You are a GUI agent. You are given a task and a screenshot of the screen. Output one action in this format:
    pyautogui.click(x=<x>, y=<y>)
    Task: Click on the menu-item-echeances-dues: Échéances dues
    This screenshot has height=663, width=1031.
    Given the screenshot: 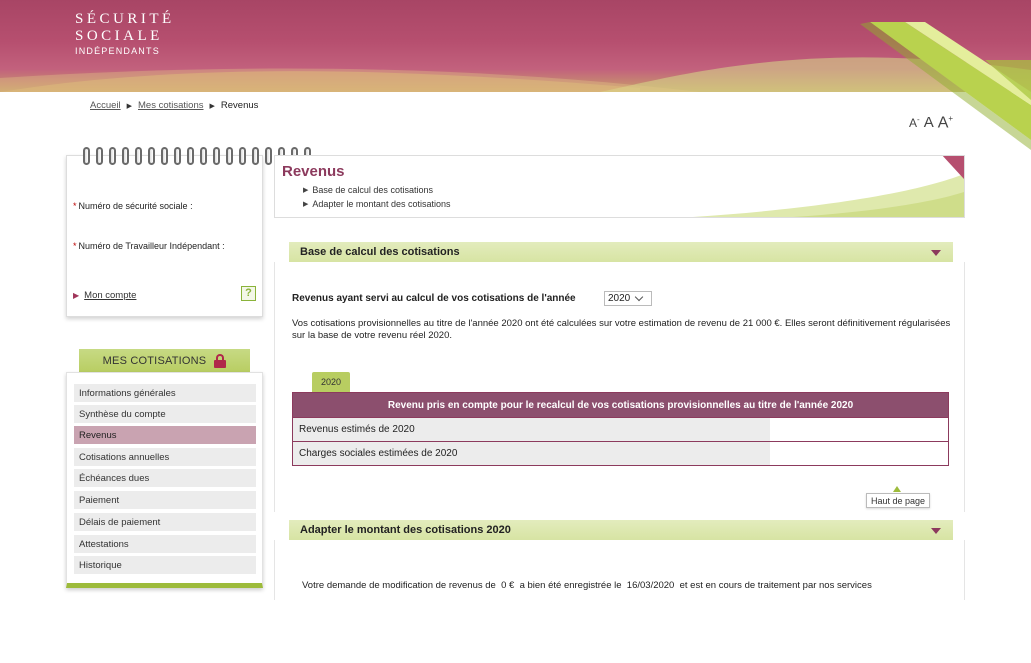 What is the action you would take?
    pyautogui.click(x=165, y=478)
    